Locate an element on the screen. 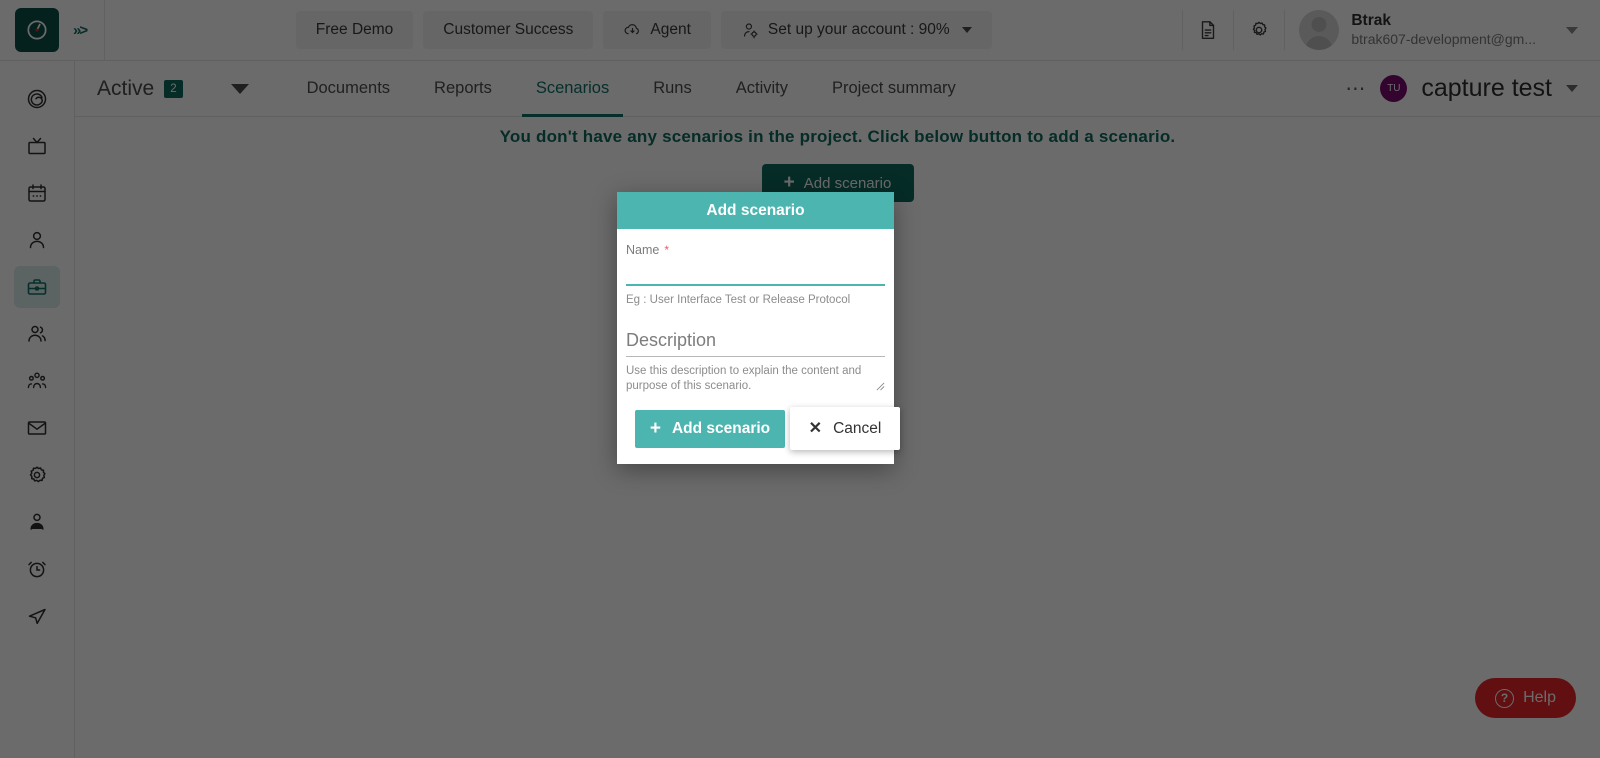 Image resolution: width=1600 pixels, height=758 pixels. required-marker: * is located at coordinates (667, 250).